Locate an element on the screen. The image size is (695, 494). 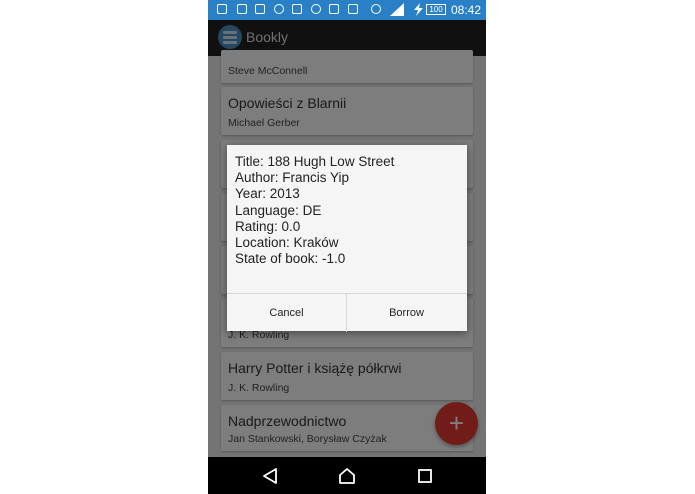
detail-author: Author: Francis Yip is located at coordinates (292, 178).